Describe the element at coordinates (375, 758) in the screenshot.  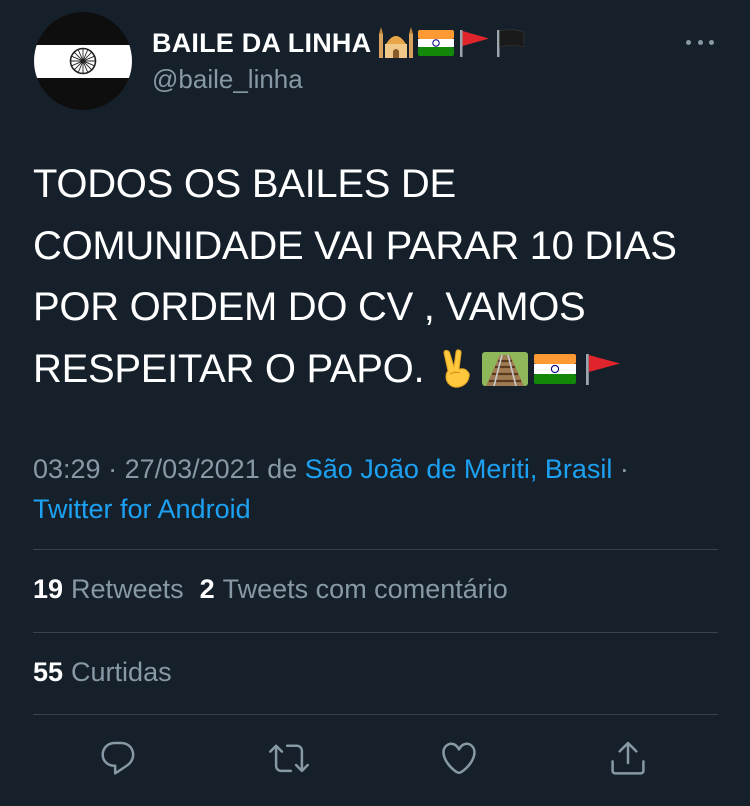
I see `action-bar` at that location.